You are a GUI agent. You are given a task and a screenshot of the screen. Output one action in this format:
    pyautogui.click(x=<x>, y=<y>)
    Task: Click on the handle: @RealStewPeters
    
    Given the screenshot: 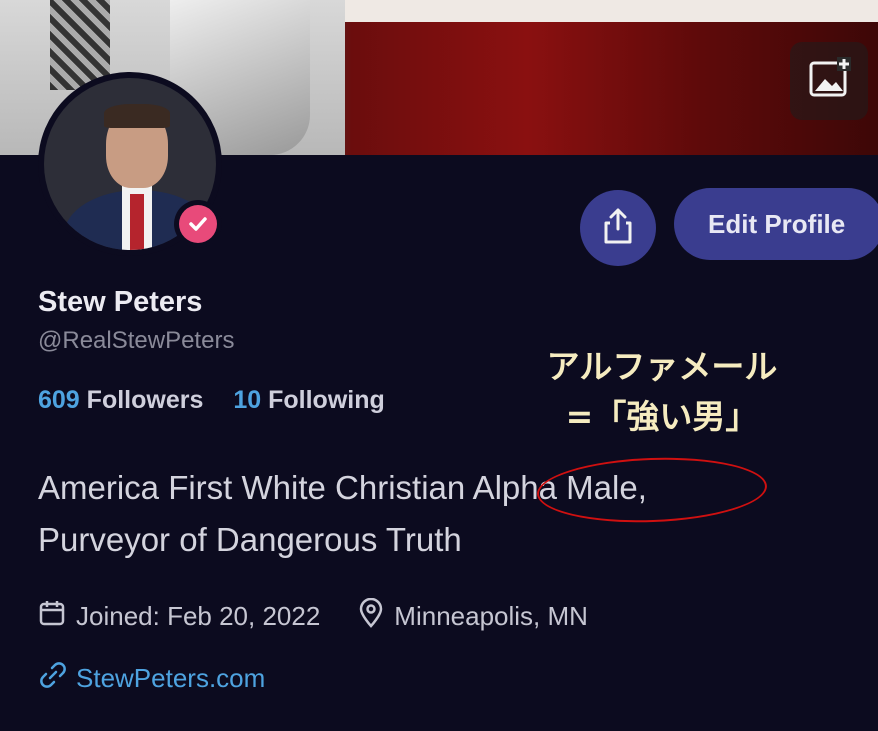 What is the action you would take?
    pyautogui.click(x=136, y=340)
    